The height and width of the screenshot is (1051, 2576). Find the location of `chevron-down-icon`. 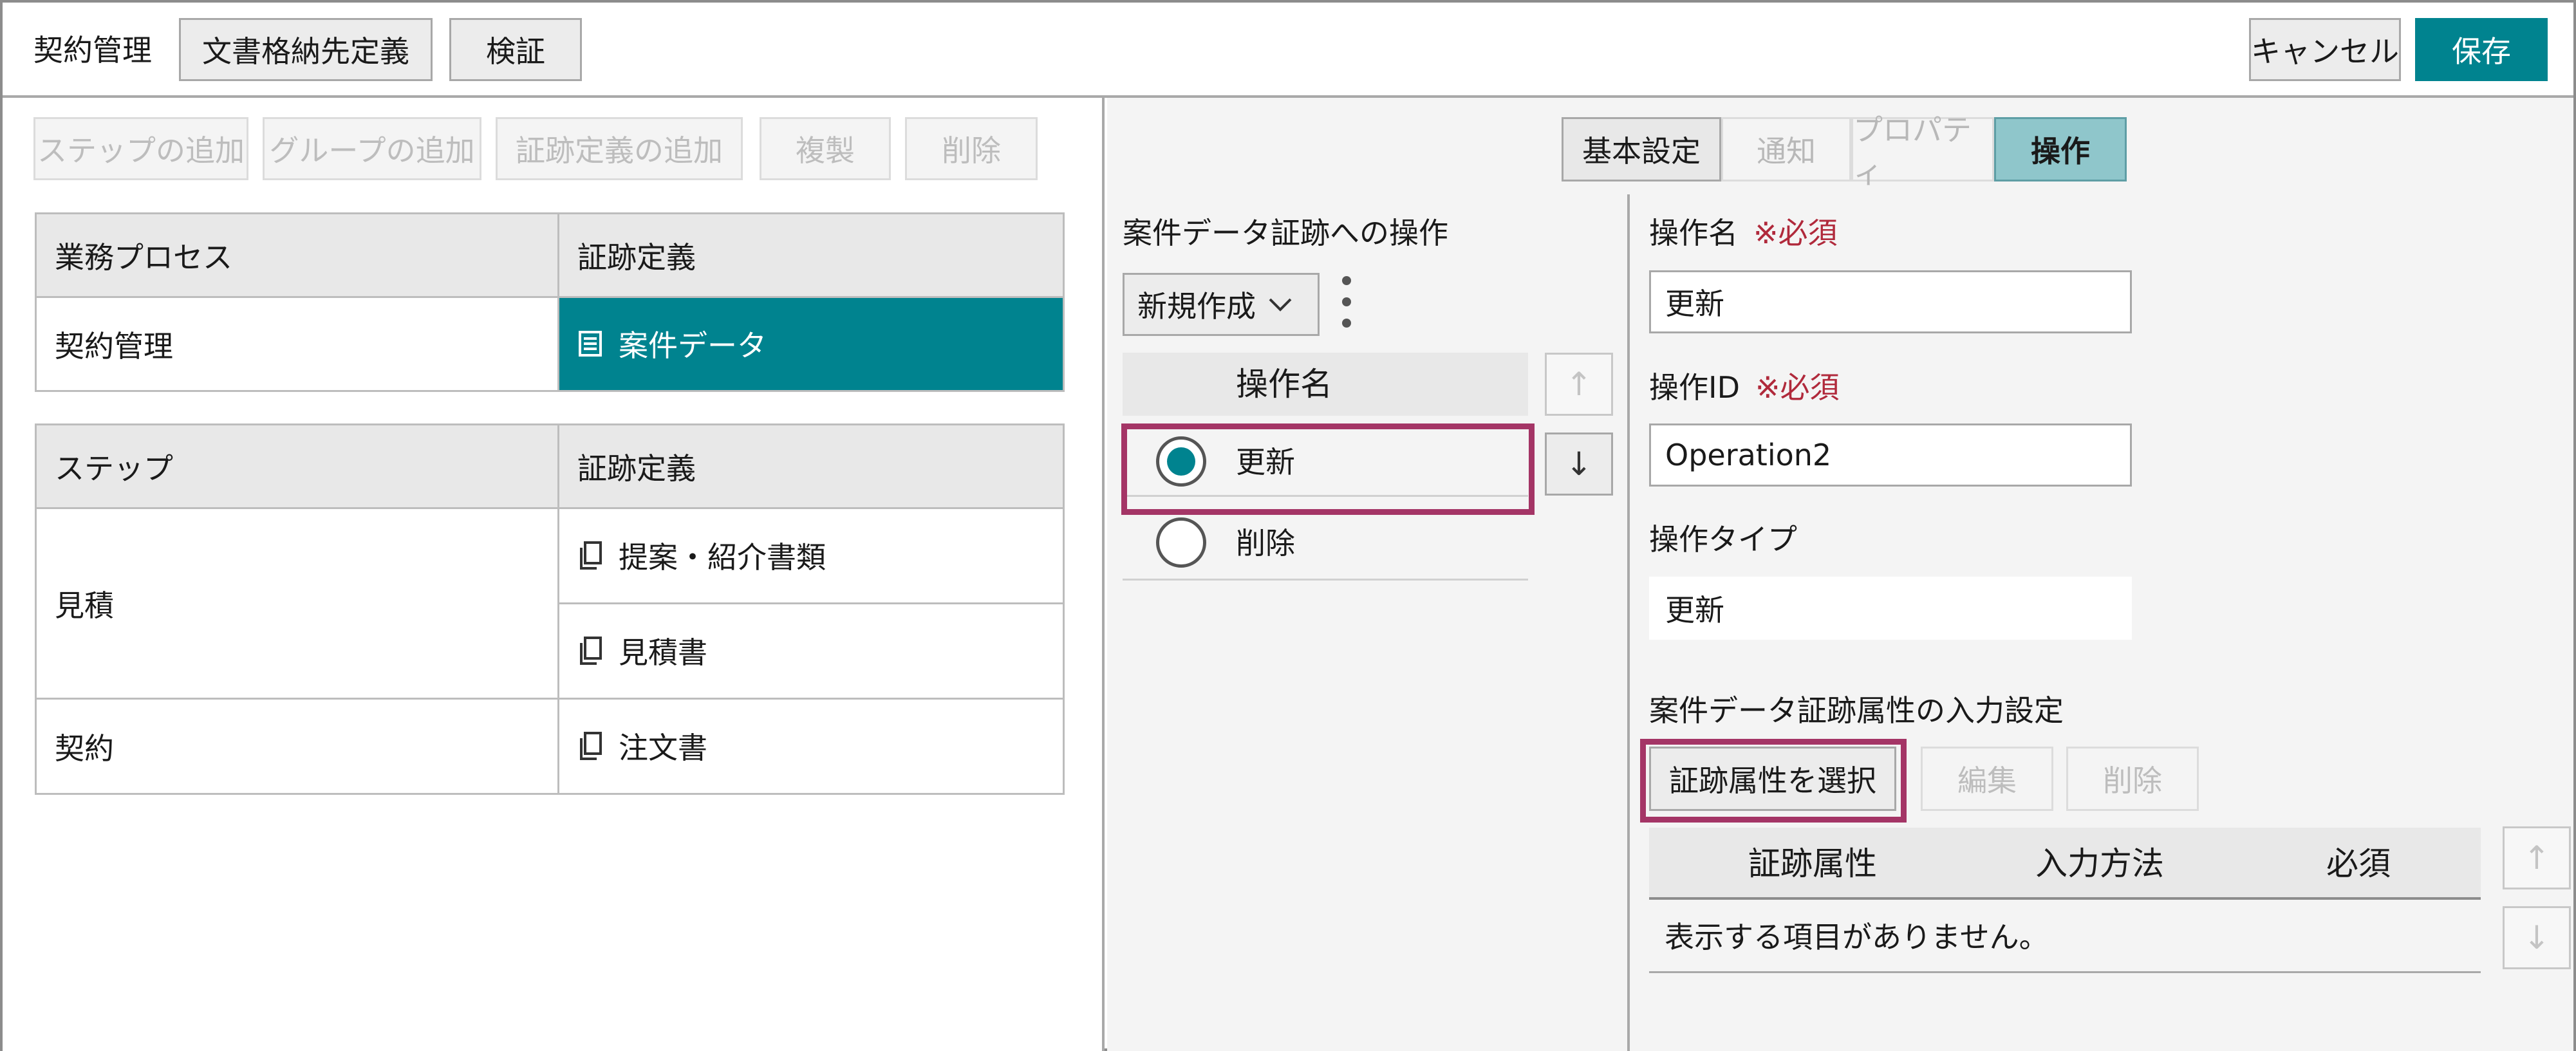

chevron-down-icon is located at coordinates (1280, 305).